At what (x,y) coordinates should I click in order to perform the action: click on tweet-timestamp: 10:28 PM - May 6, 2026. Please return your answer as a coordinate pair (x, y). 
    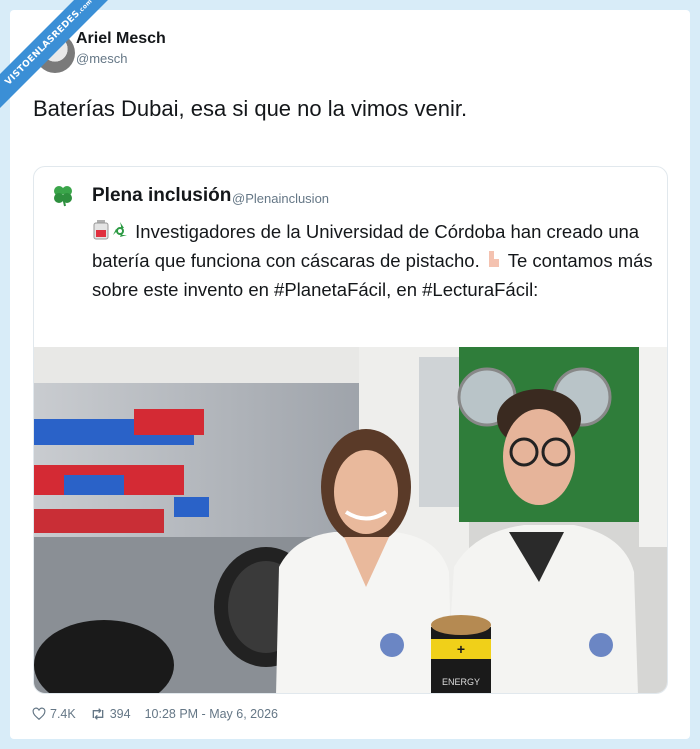
    Looking at the image, I should click on (211, 714).